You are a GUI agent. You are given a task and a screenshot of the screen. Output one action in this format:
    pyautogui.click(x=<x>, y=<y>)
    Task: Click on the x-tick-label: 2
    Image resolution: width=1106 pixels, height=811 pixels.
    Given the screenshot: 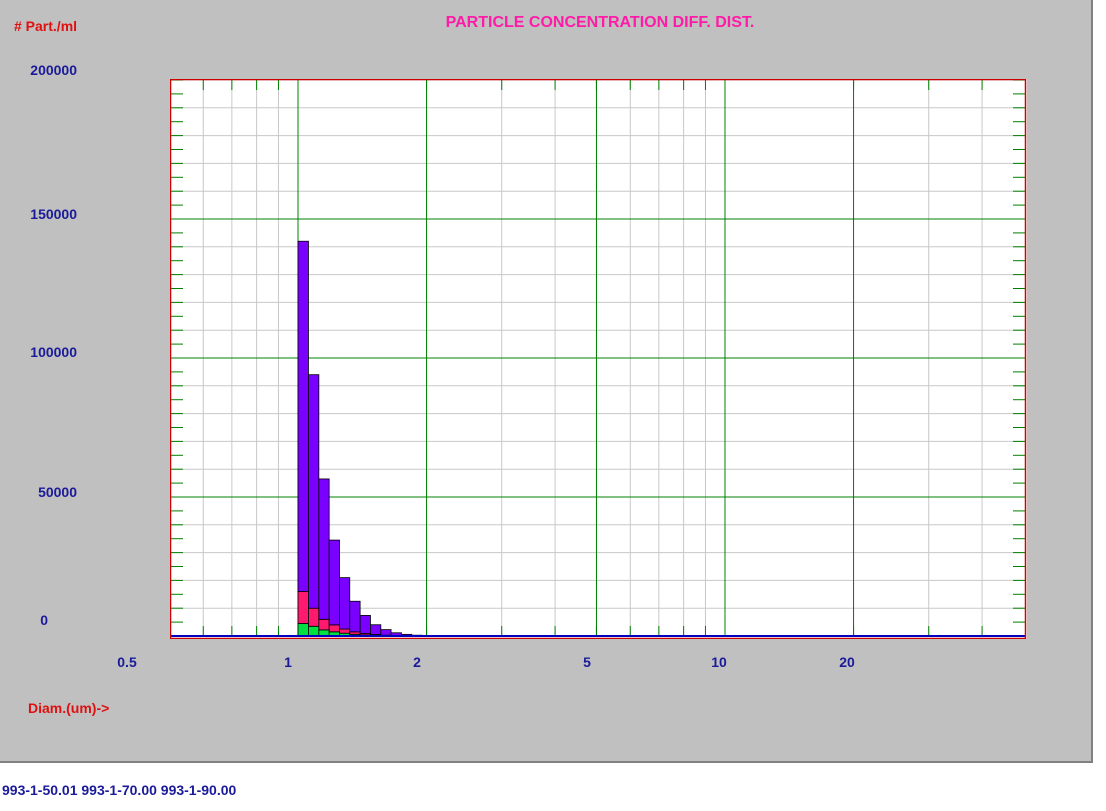 What is the action you would take?
    pyautogui.click(x=417, y=662)
    